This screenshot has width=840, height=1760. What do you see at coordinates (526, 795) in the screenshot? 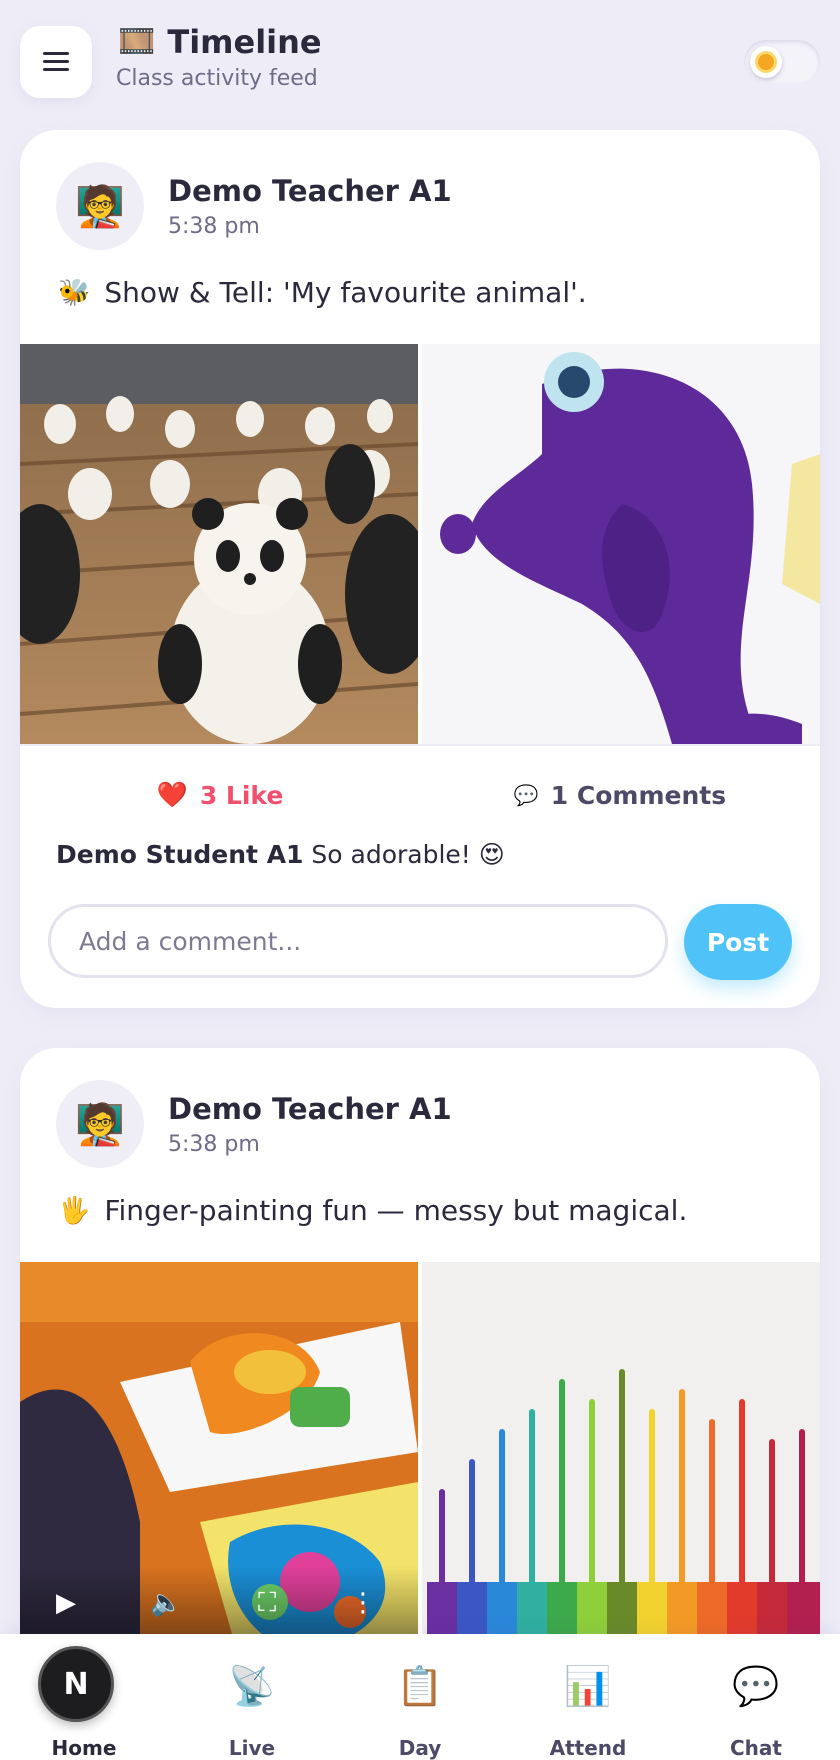
I see `speech-bubble-icon: 💬` at bounding box center [526, 795].